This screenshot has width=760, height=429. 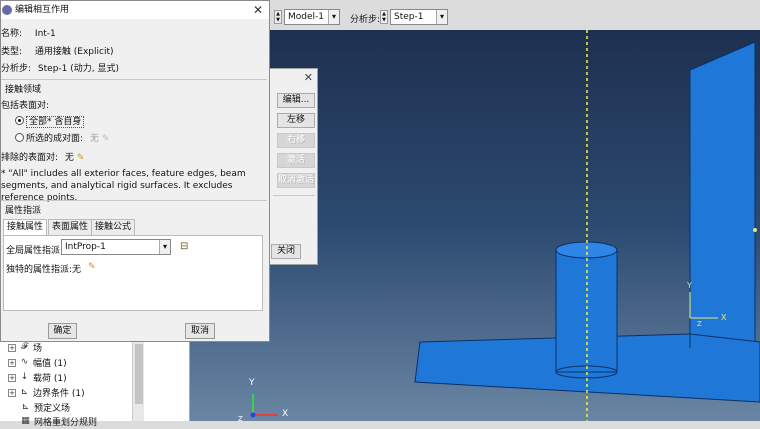 What do you see at coordinates (278, 17) in the screenshot?
I see `model-spin-icon: ▲ ▼` at bounding box center [278, 17].